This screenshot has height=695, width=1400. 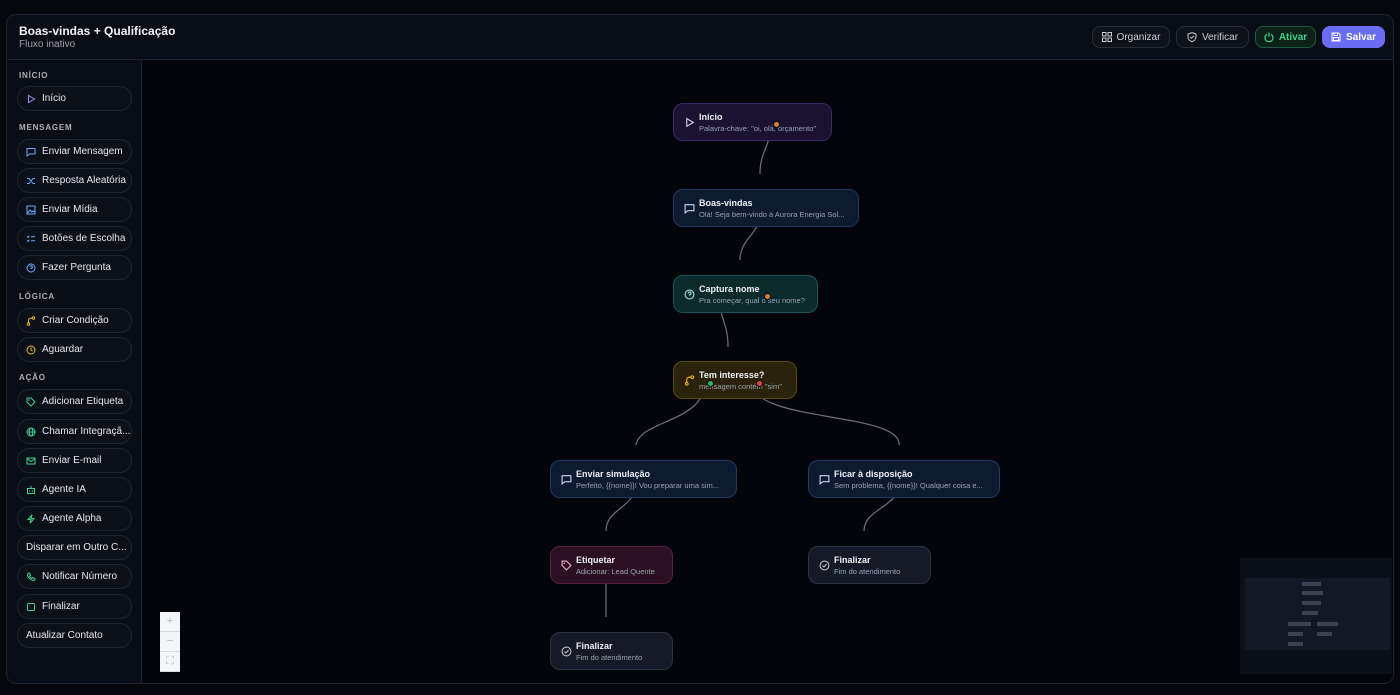 What do you see at coordinates (873, 474) in the screenshot?
I see `node-title: Ficar à disposição` at bounding box center [873, 474].